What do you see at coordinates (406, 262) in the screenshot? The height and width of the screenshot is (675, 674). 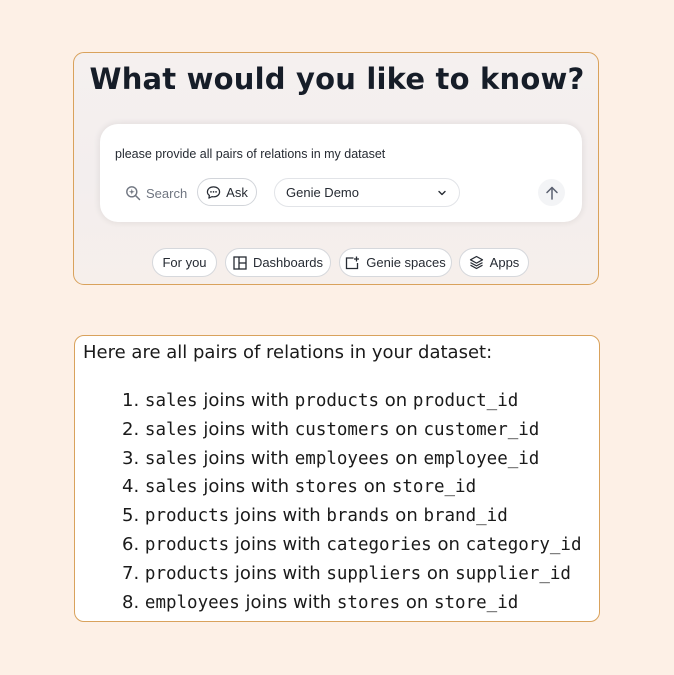 I see `chip-label: Genie spaces` at bounding box center [406, 262].